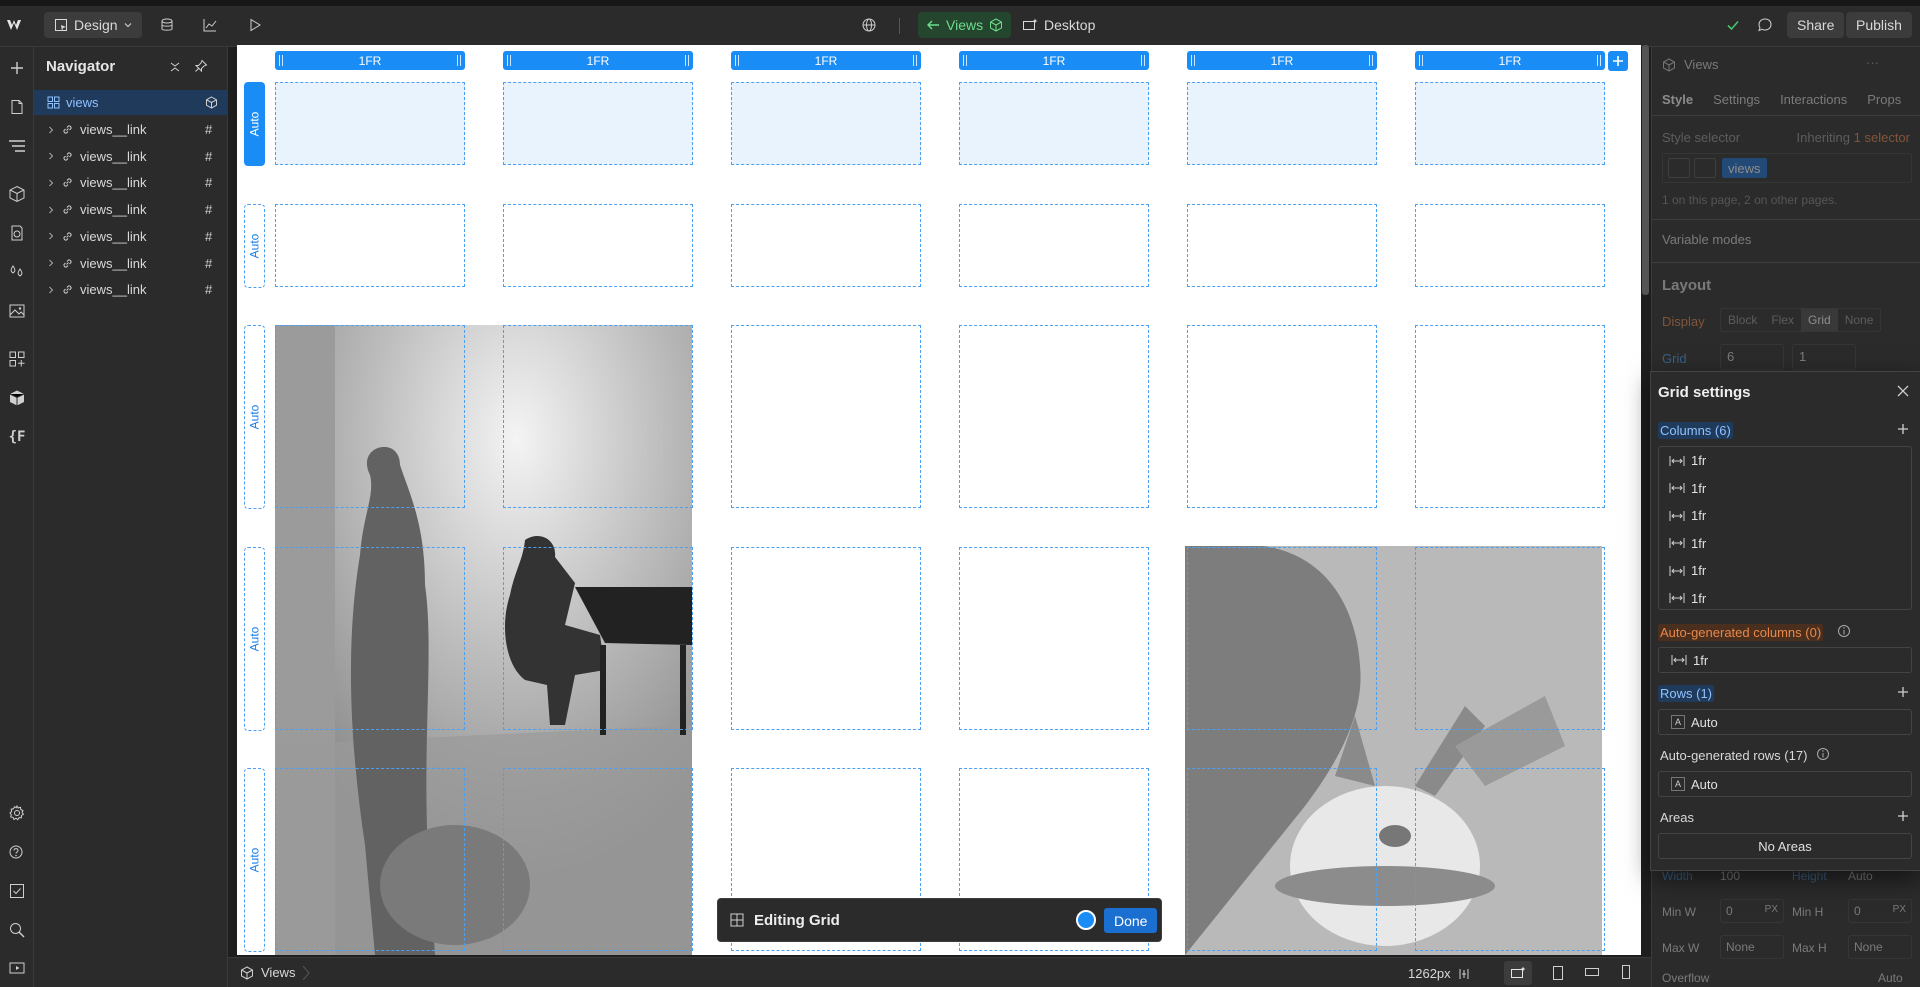 Image resolution: width=1920 pixels, height=987 pixels. I want to click on apps-icon, so click(17, 359).